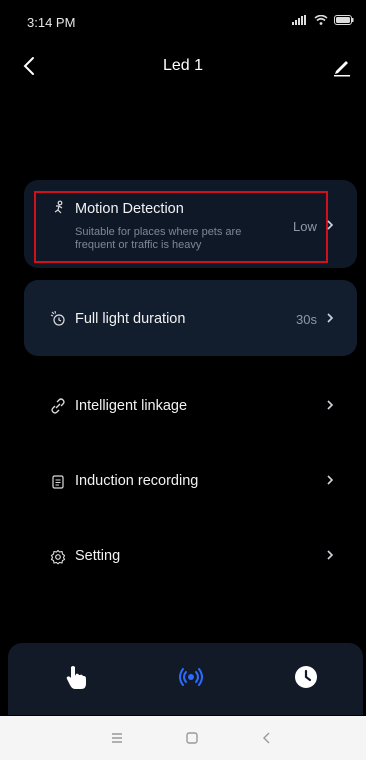 The image size is (366, 760). What do you see at coordinates (58, 207) in the screenshot?
I see `running-person-icon` at bounding box center [58, 207].